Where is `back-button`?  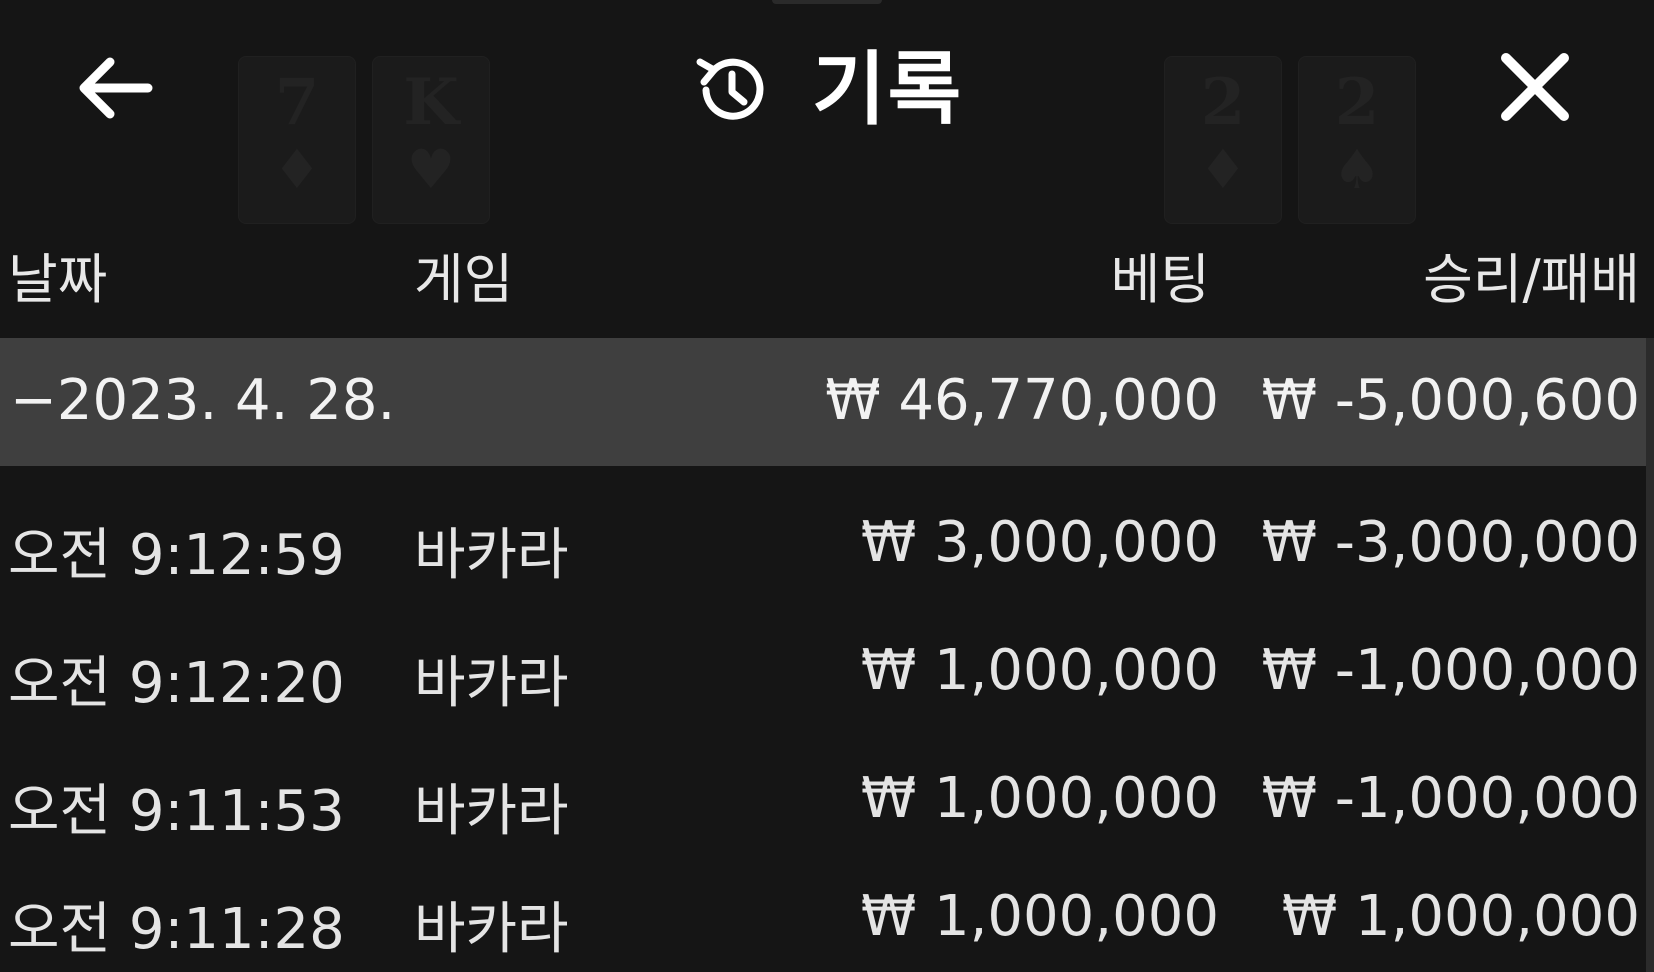
back-button is located at coordinates (114, 88).